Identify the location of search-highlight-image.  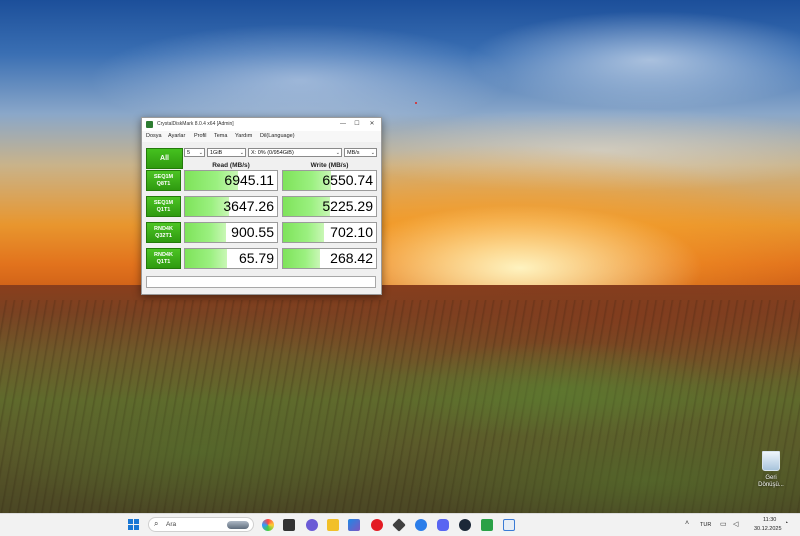
(238, 525).